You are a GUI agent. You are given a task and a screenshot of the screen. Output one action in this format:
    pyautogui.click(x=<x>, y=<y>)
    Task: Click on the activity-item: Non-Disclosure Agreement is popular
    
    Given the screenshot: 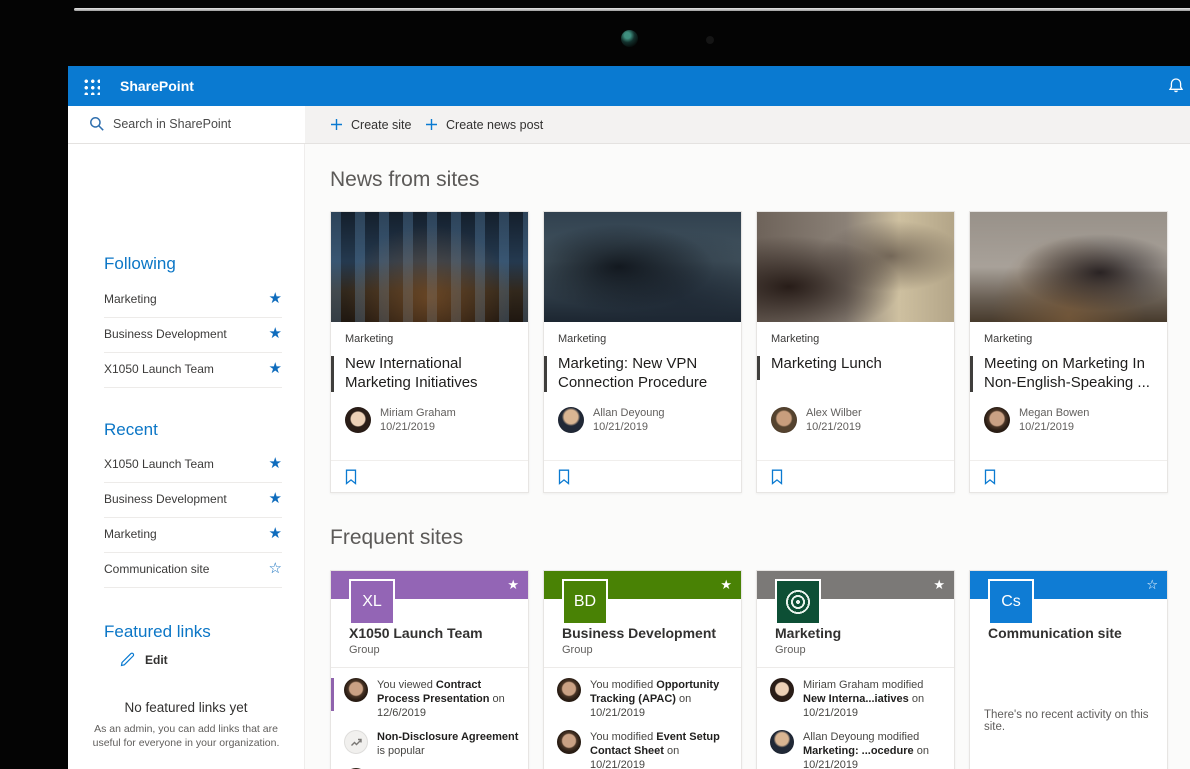 What is the action you would take?
    pyautogui.click(x=429, y=744)
    